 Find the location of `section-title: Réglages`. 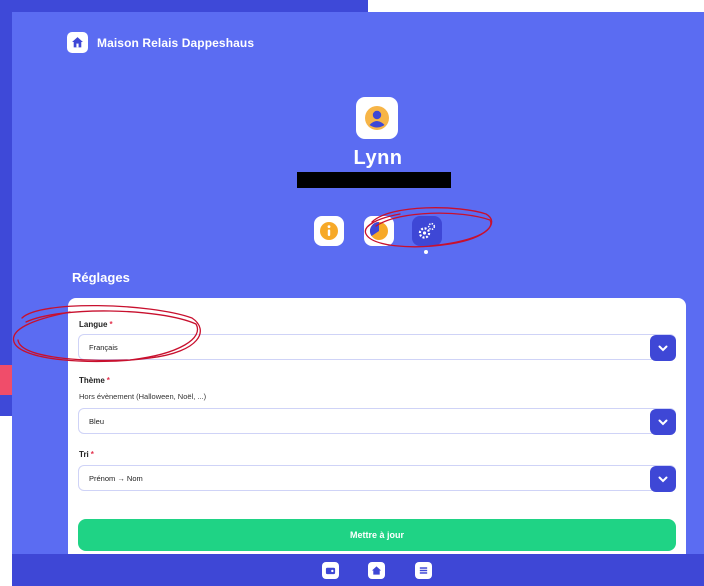

section-title: Réglages is located at coordinates (101, 277).